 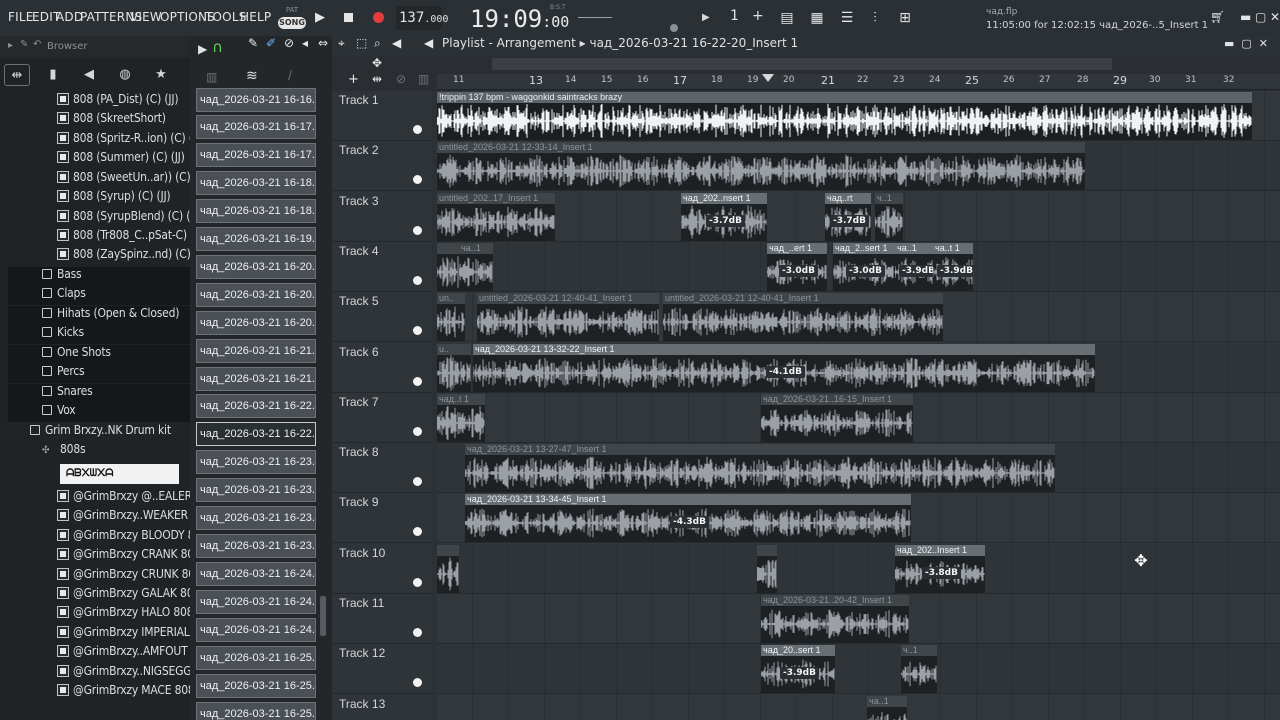 I want to click on audio-clip: untitled_2026-03-21 12-33-14_Insert 1, so click(x=761, y=166).